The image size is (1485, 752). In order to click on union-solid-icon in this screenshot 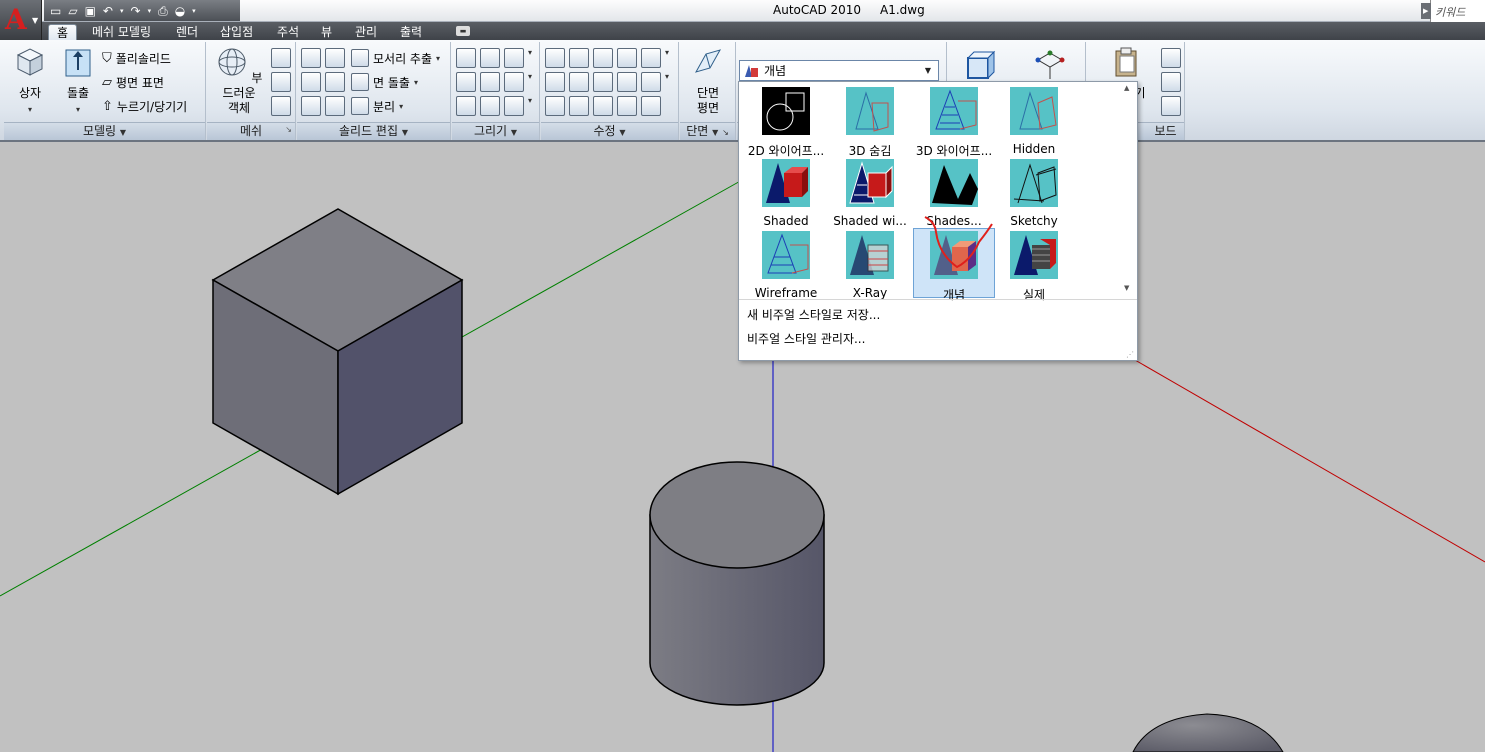, I will do `click(555, 106)`.